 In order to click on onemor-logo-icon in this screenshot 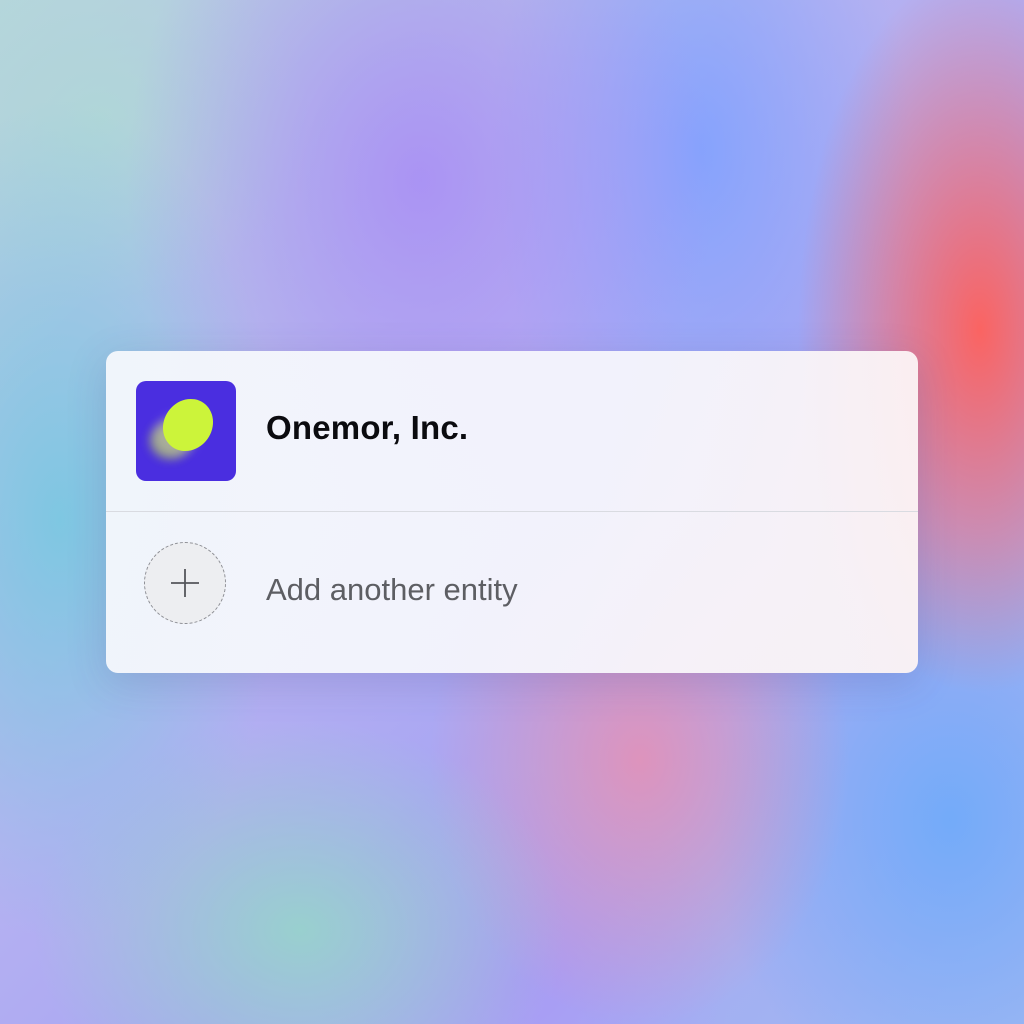, I will do `click(186, 431)`.